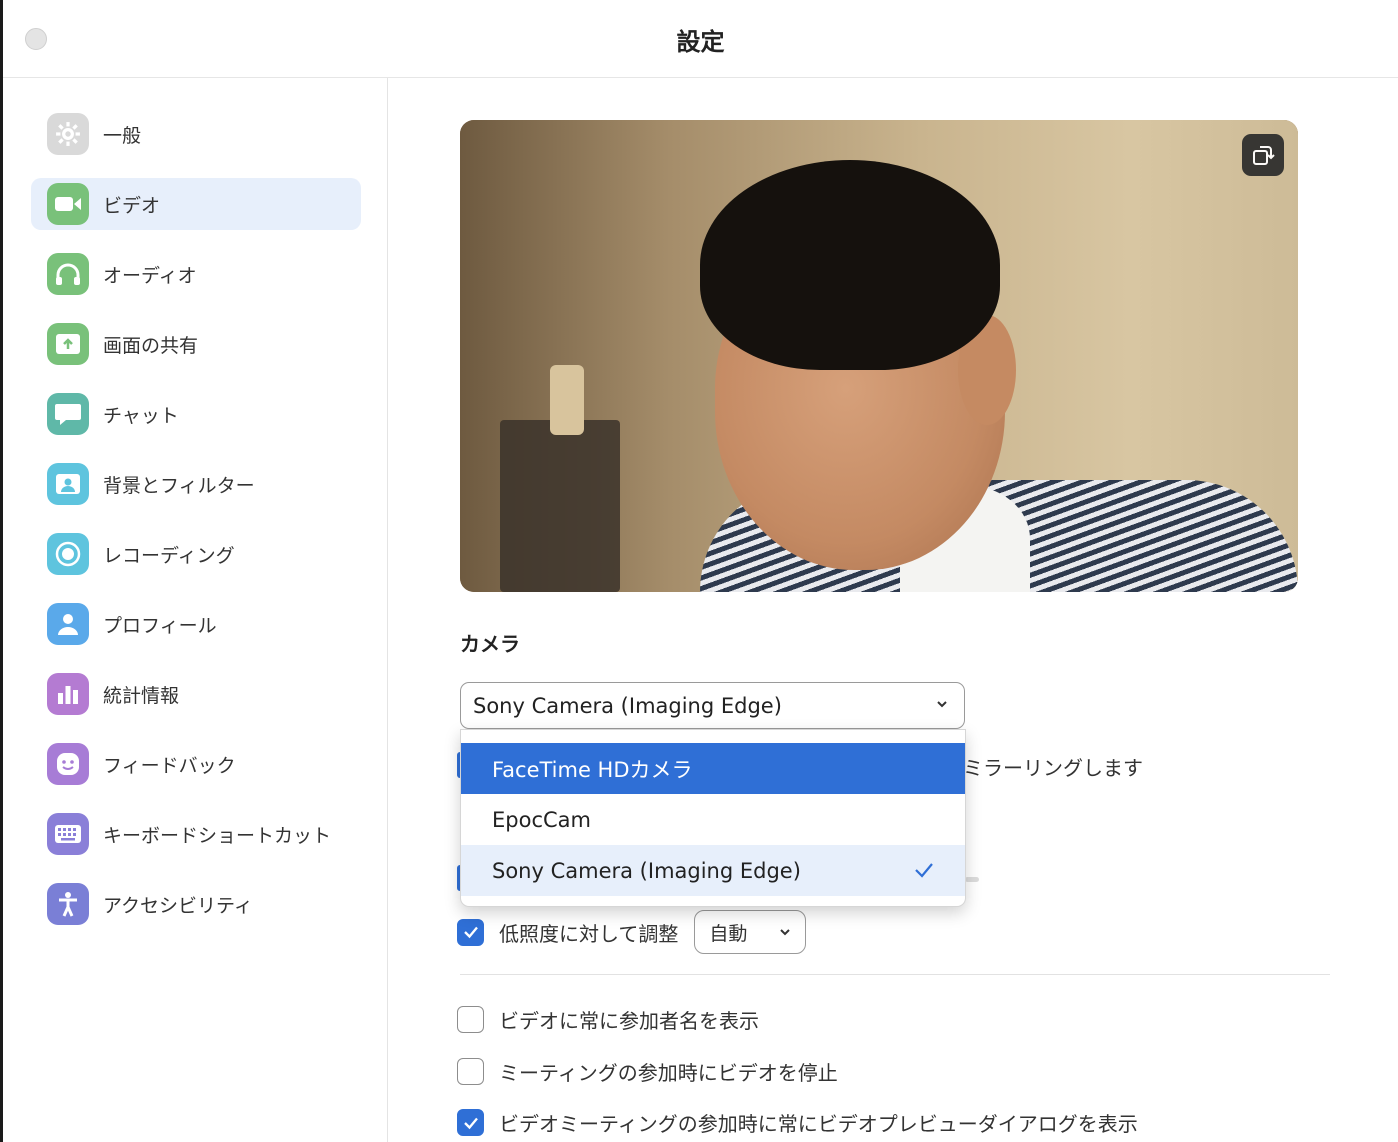 The image size is (1398, 1142). I want to click on title-bar: 設定, so click(700, 39).